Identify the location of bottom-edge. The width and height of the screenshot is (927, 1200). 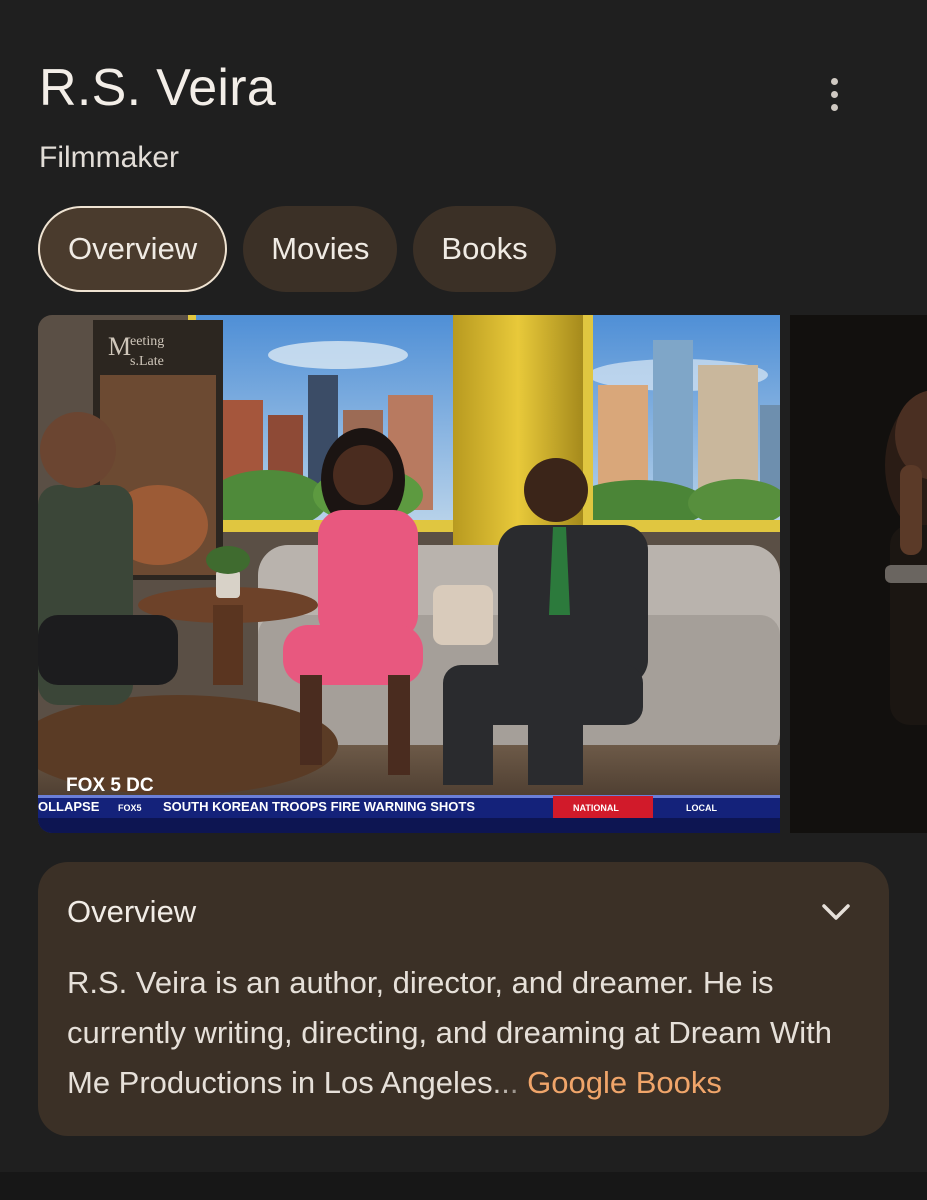
(463, 1186).